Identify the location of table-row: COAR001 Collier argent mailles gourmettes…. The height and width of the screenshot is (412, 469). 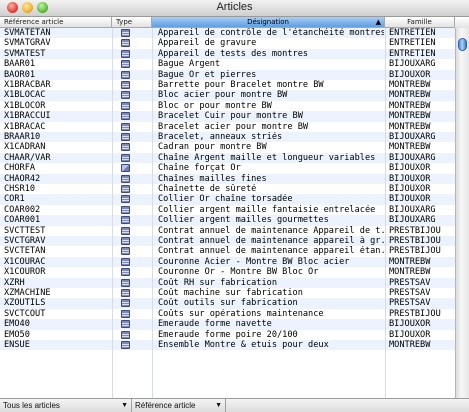
(227, 220).